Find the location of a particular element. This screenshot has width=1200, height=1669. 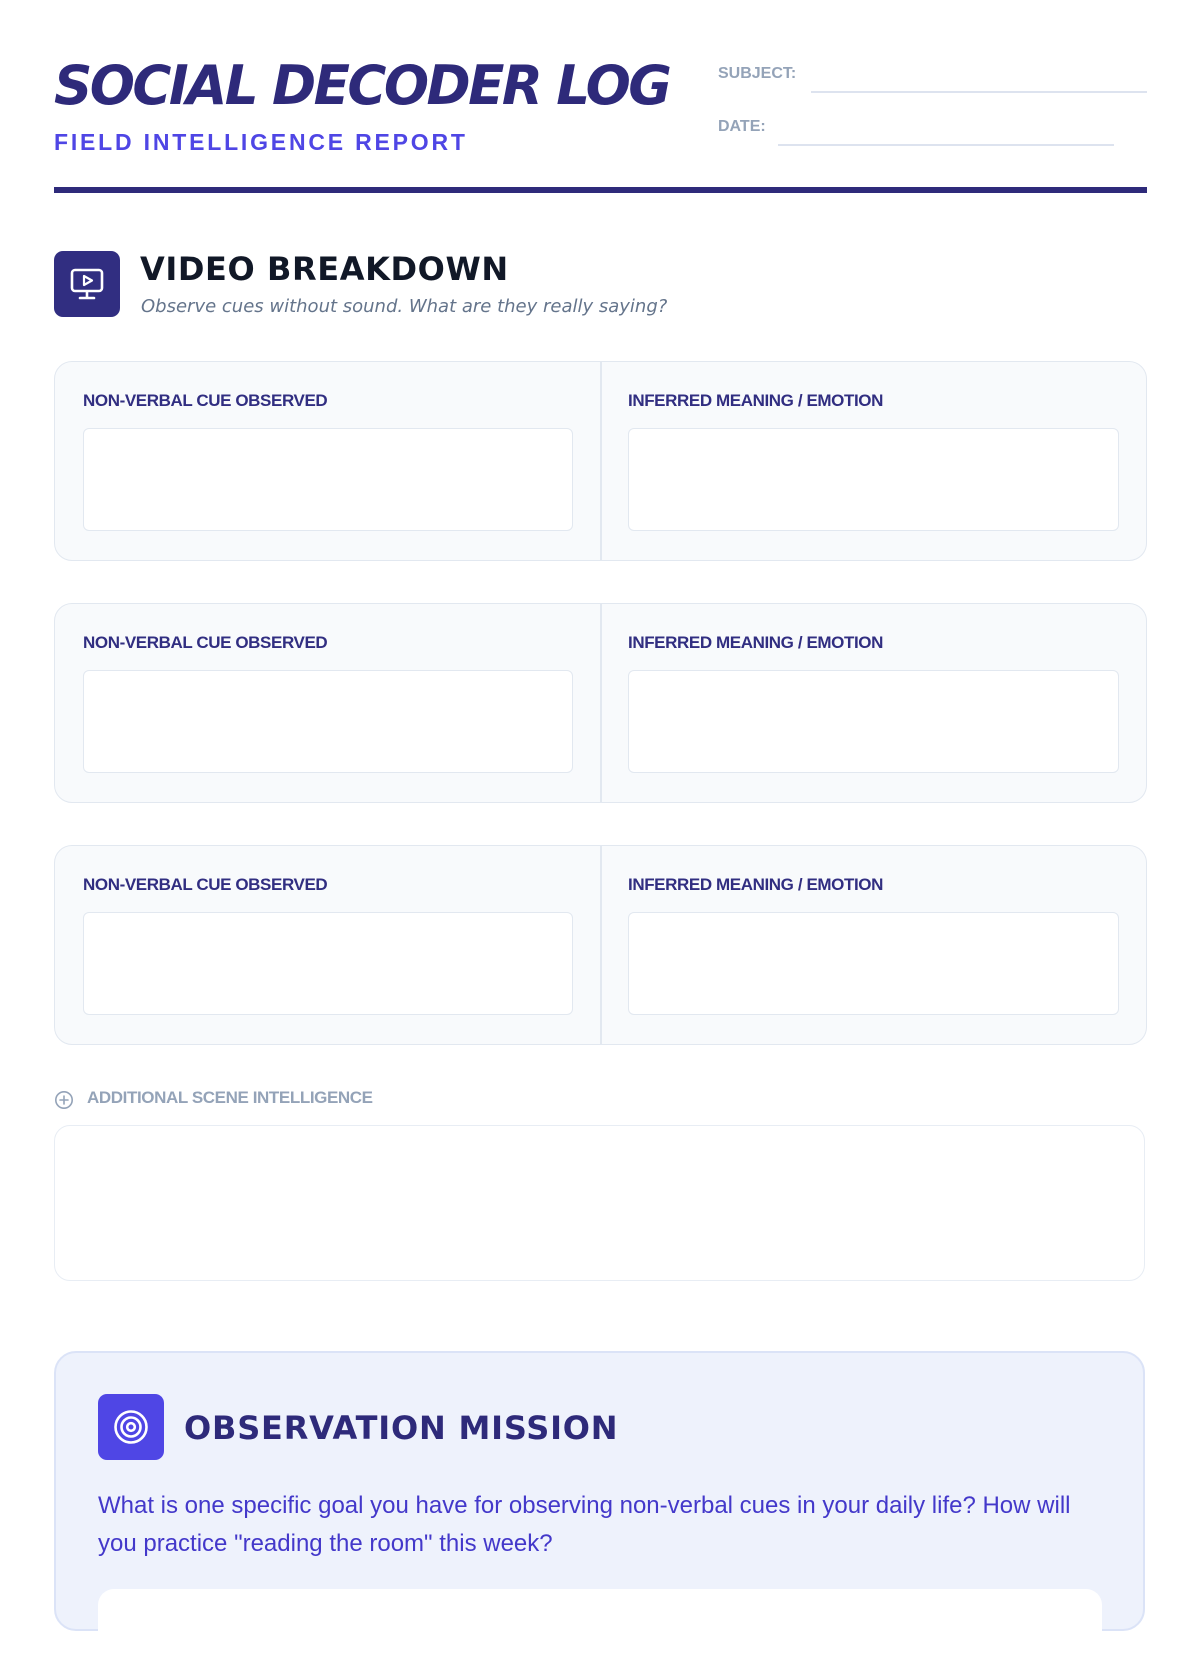

page-title: SOCIAL DECODER LOG is located at coordinates (363, 85).